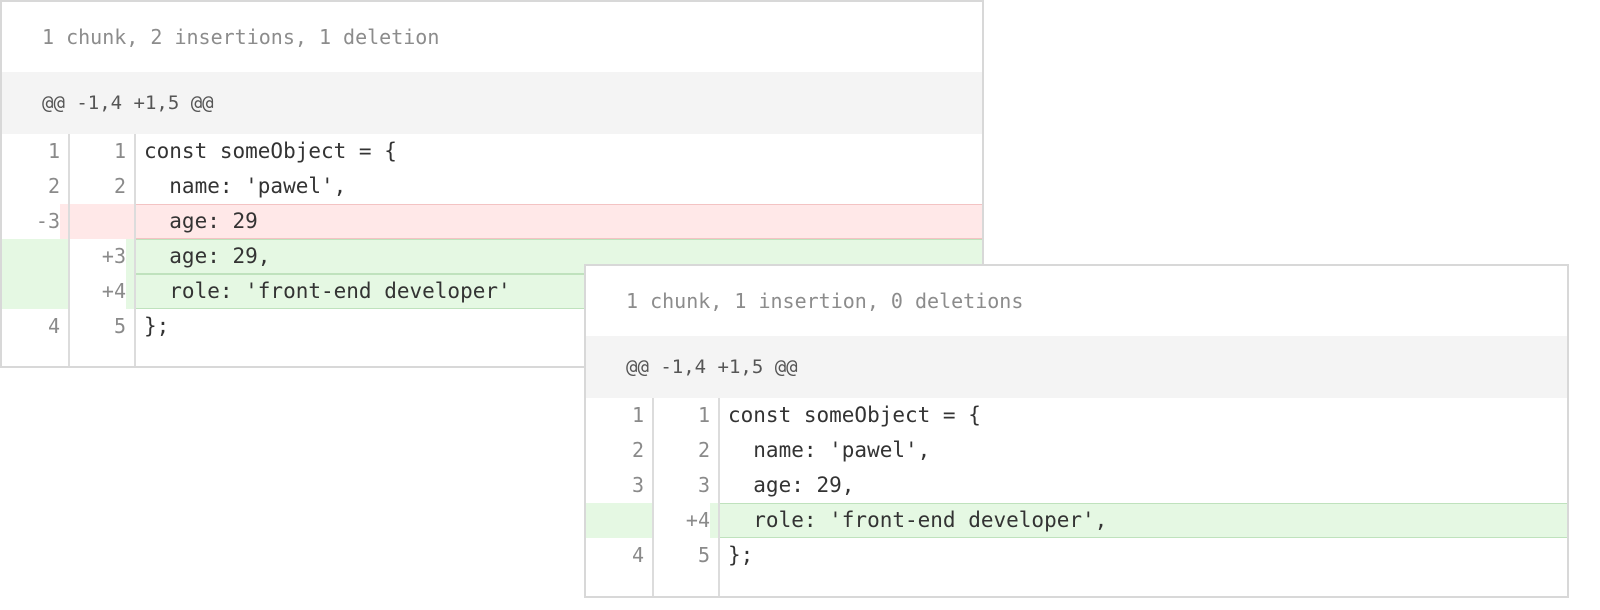 The width and height of the screenshot is (1600, 610). I want to click on diff-filler, so click(1076, 584).